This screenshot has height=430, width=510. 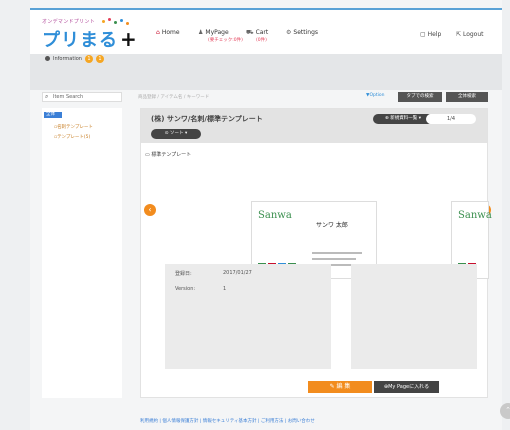 What do you see at coordinates (414, 316) in the screenshot?
I see `item-detail-panel` at bounding box center [414, 316].